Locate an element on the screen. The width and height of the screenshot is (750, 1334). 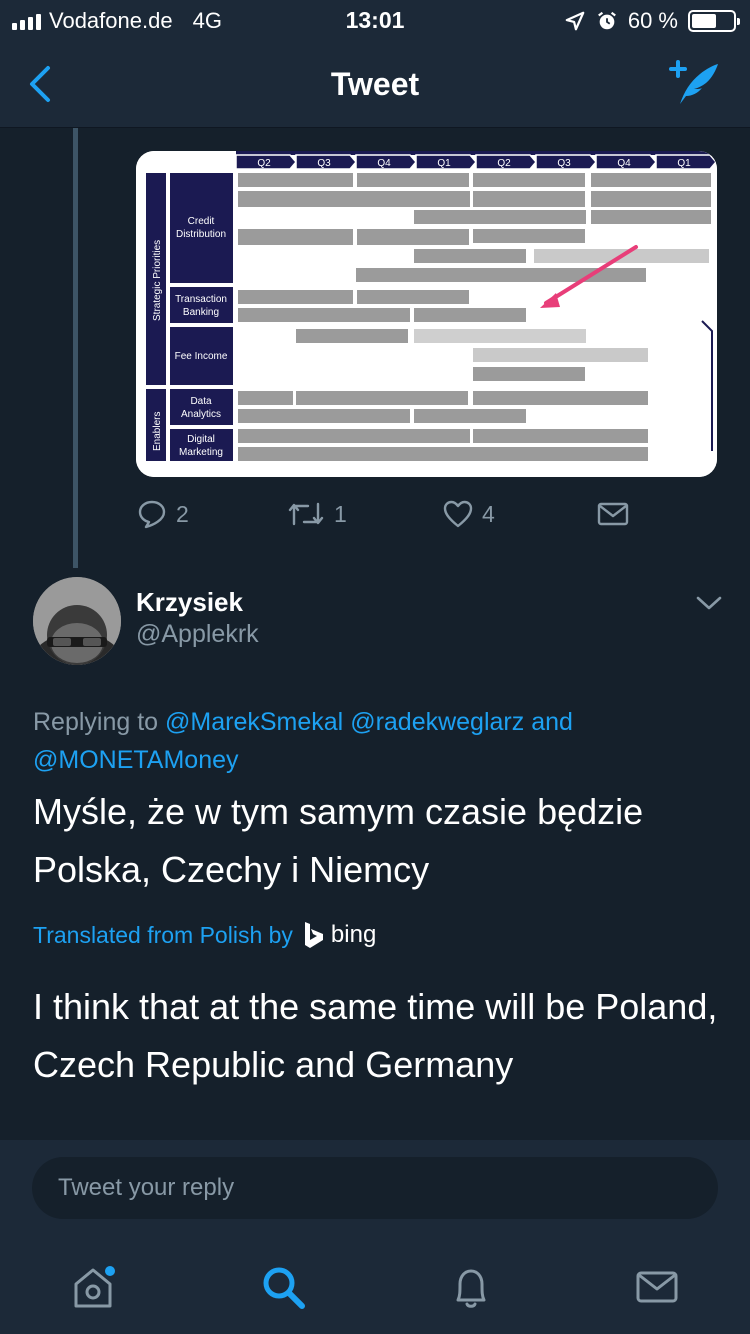
avatar-photo is located at coordinates (77, 621).